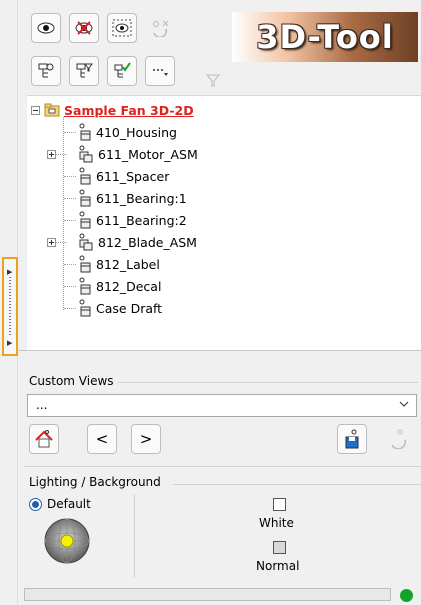 The height and width of the screenshot is (605, 421). I want to click on save-view-icon, so click(352, 439).